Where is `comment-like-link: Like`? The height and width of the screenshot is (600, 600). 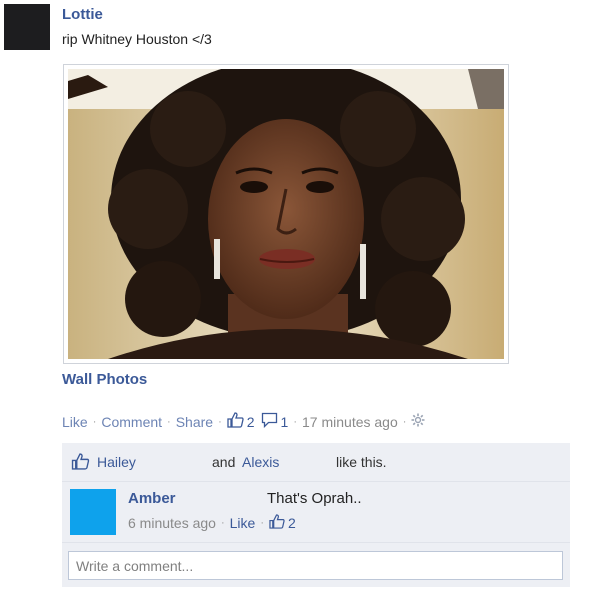
comment-like-link: Like is located at coordinates (243, 523).